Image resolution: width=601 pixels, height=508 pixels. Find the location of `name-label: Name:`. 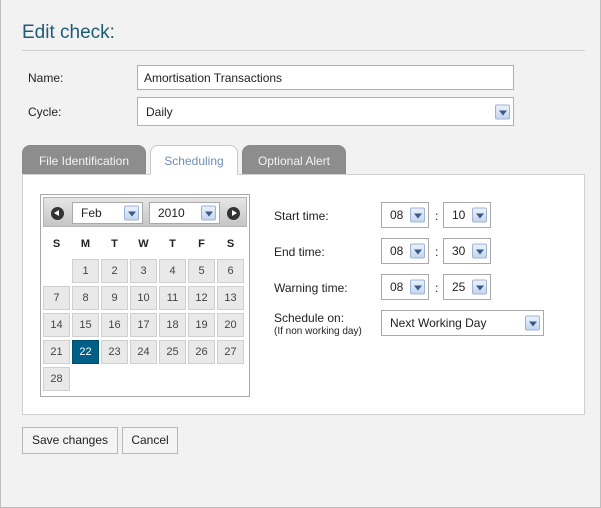

name-label: Name: is located at coordinates (46, 78).